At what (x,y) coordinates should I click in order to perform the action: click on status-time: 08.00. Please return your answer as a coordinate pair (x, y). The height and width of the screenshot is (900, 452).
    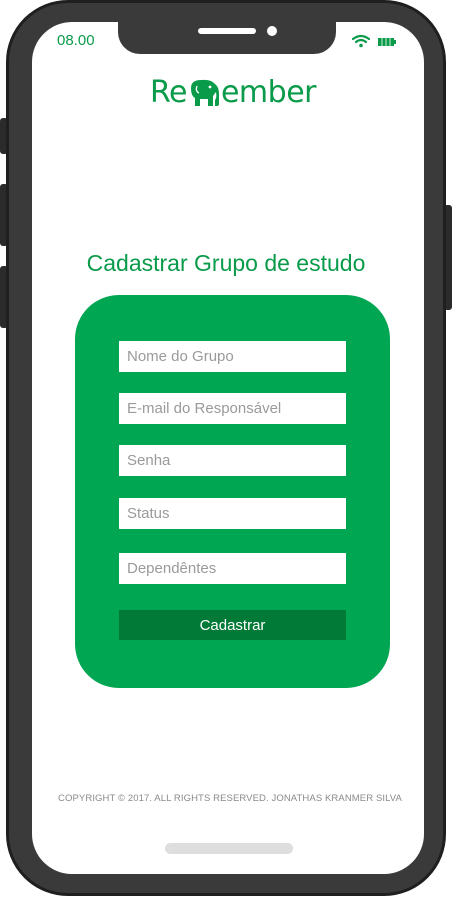
    Looking at the image, I should click on (76, 40).